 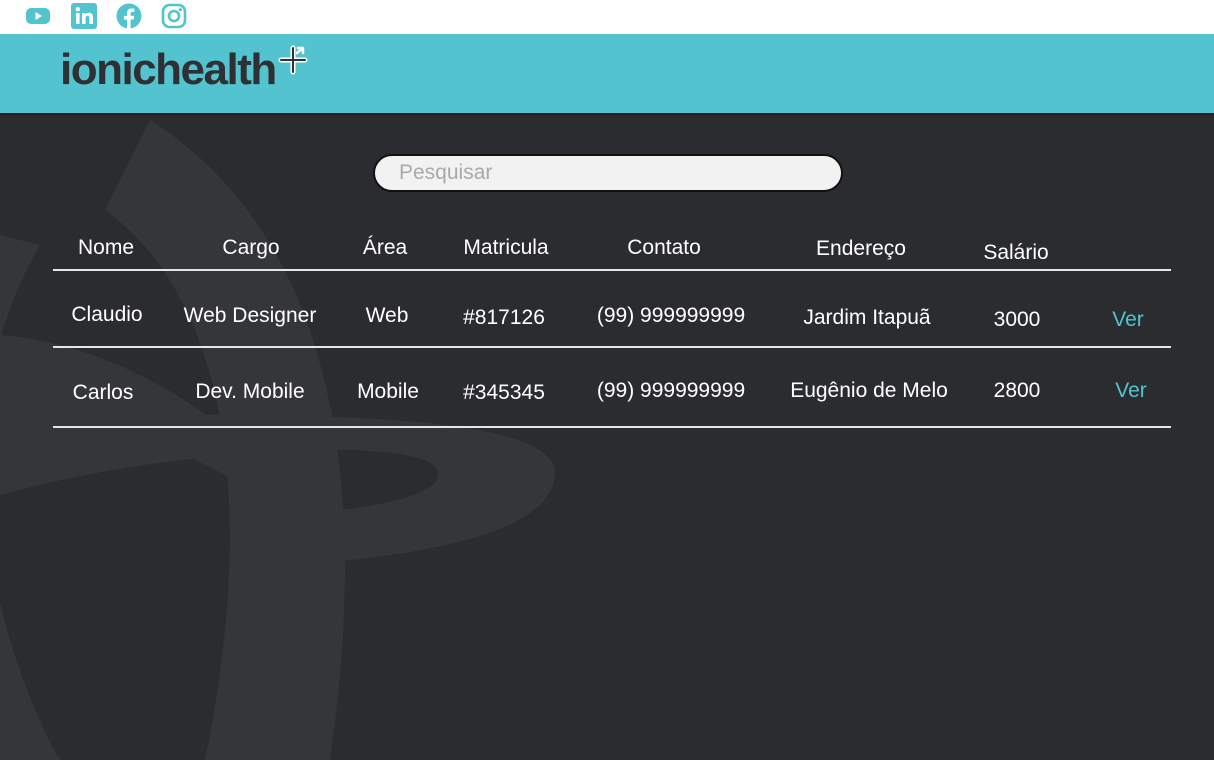 What do you see at coordinates (504, 392) in the screenshot?
I see `cell-matricula: #345345` at bounding box center [504, 392].